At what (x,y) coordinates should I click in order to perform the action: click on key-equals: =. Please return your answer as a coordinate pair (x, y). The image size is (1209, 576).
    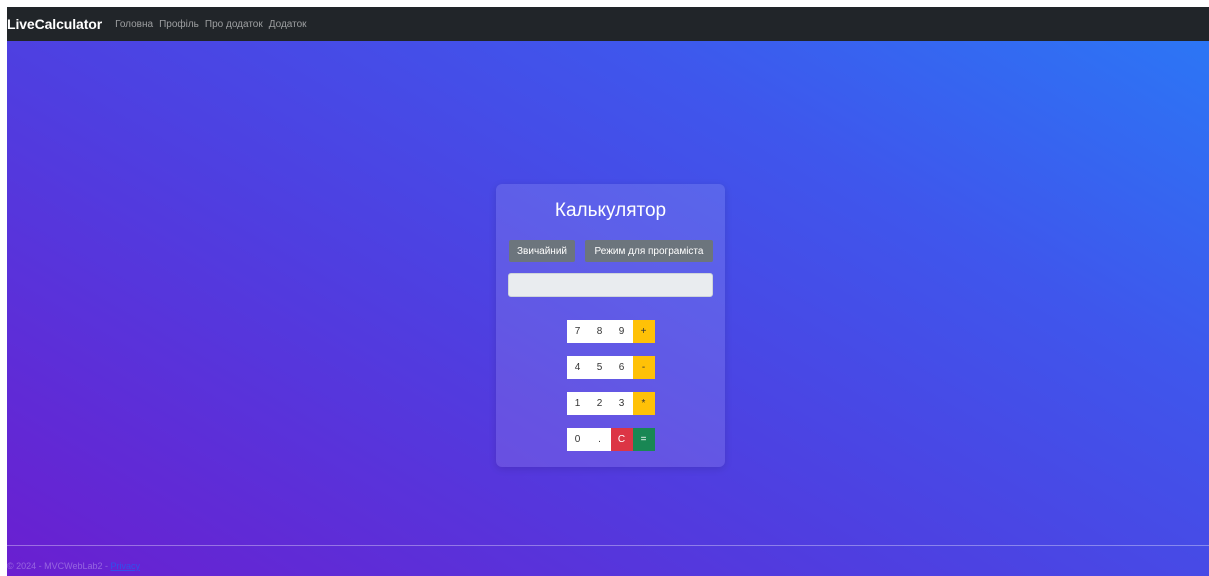
    Looking at the image, I should click on (643, 439).